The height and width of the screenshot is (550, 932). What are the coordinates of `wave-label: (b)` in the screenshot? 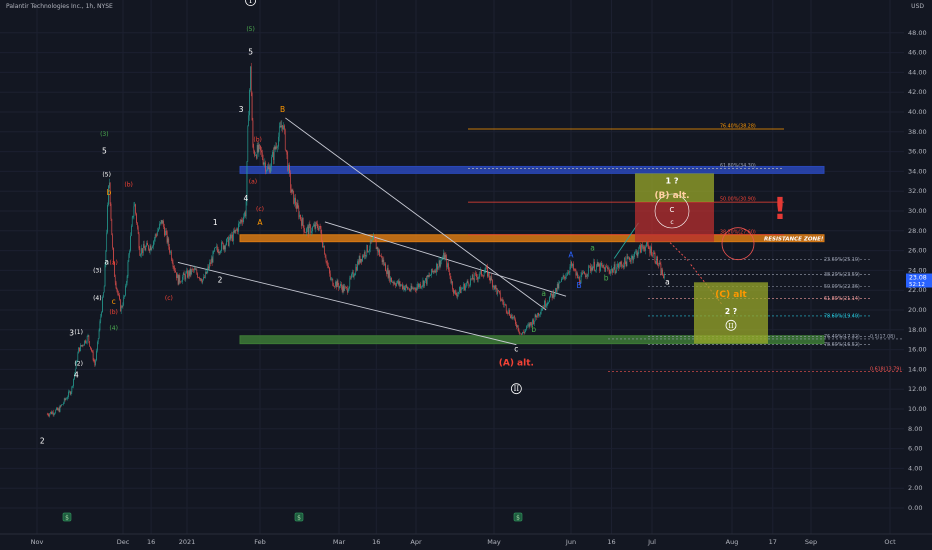 It's located at (257, 140).